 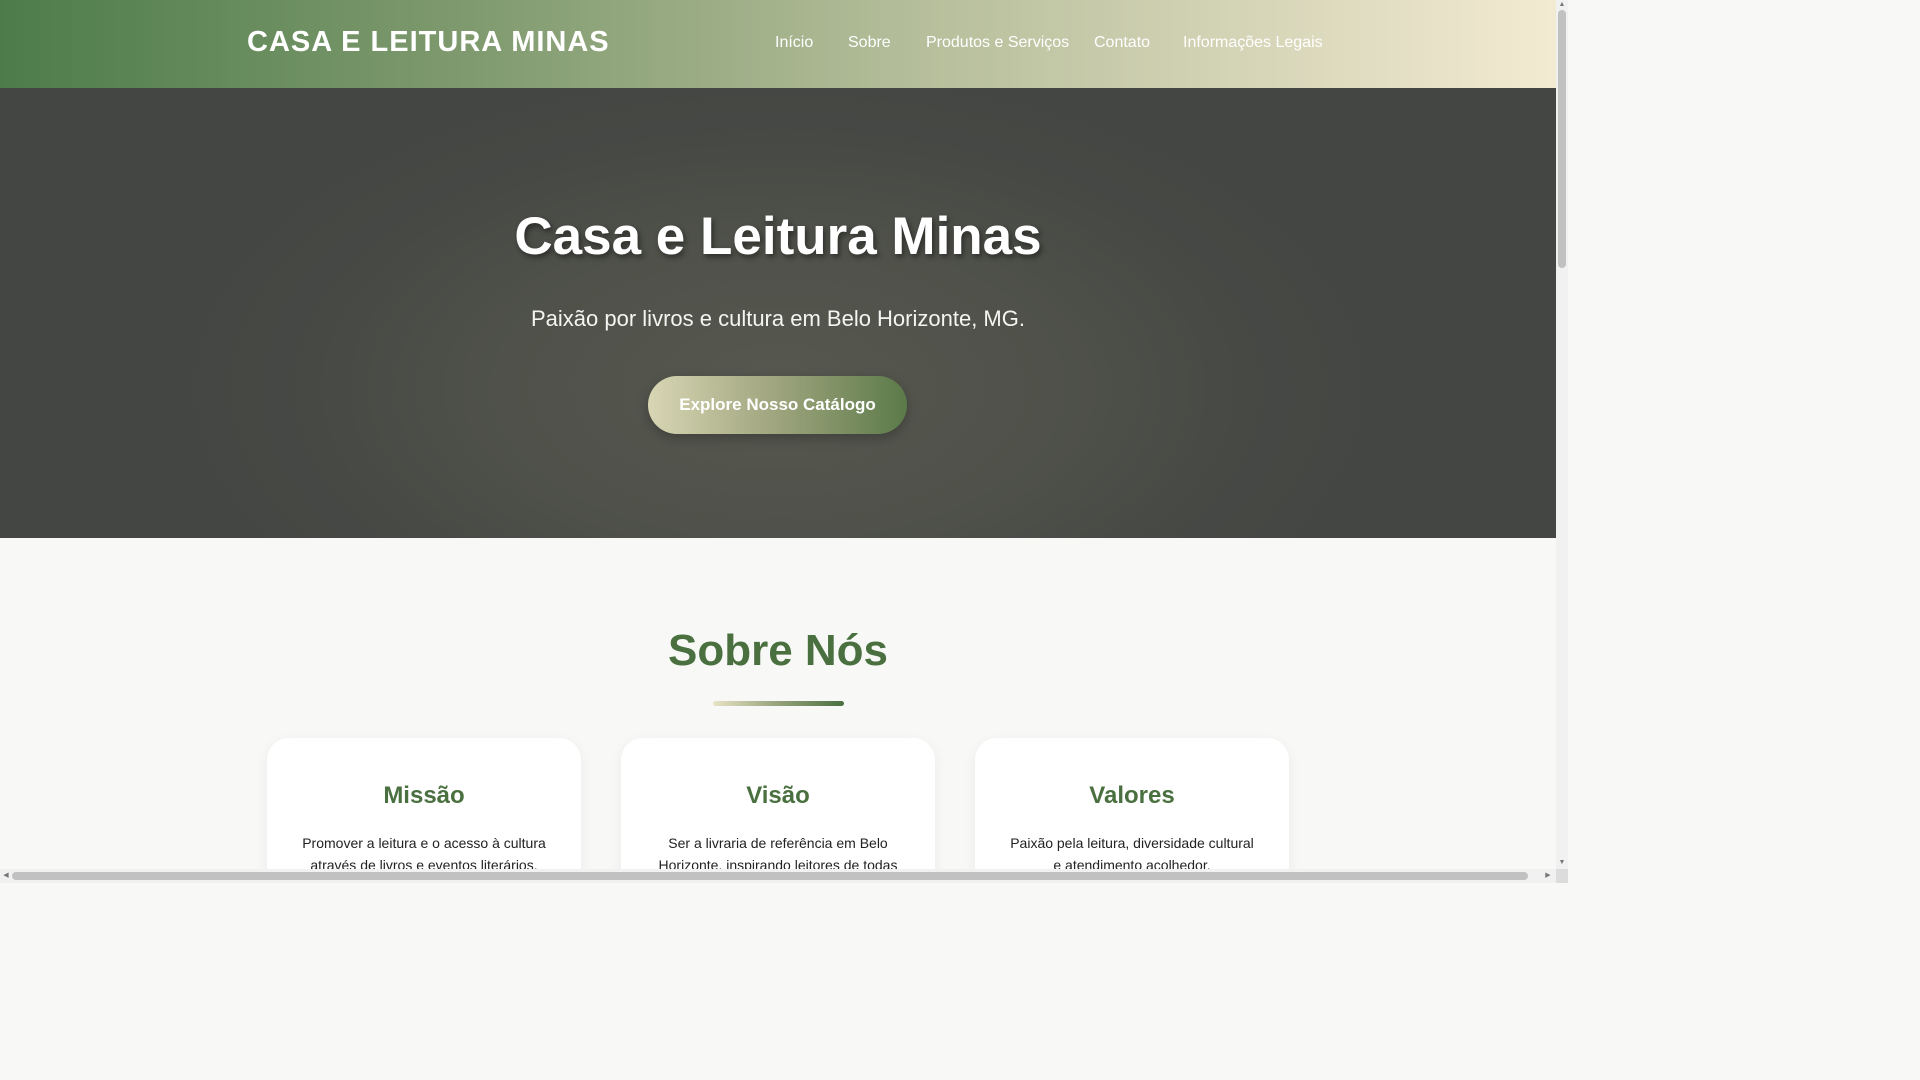 I want to click on about-title-underline, so click(x=778, y=703).